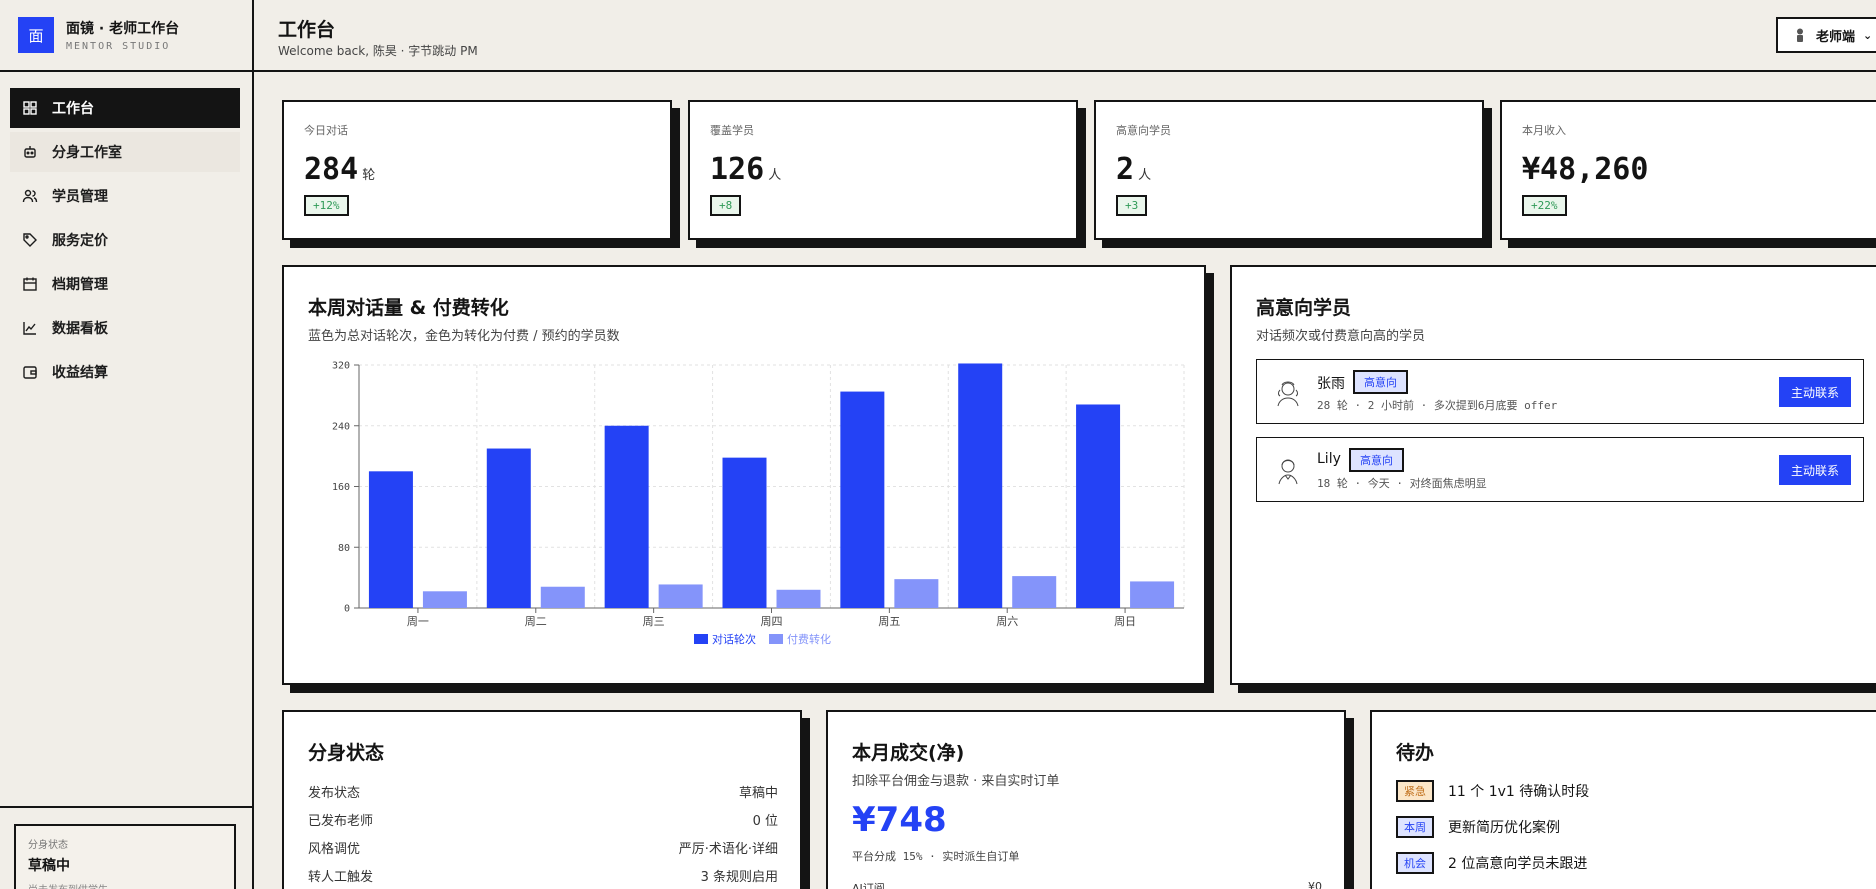  I want to click on stat-card-students-covered: 覆盖学员 126 人 +8, so click(883, 170).